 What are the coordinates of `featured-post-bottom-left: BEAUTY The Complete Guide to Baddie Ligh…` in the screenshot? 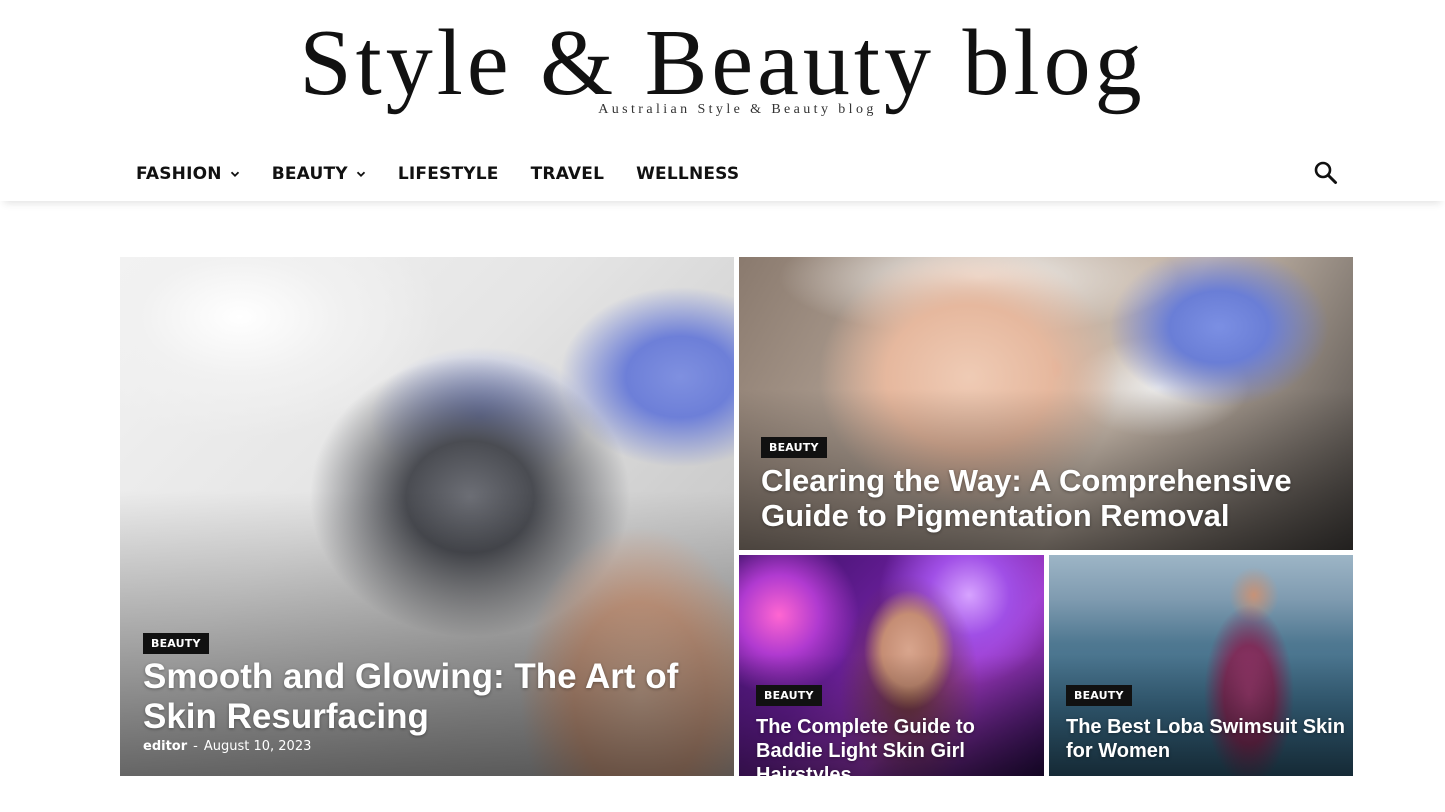 It's located at (891, 665).